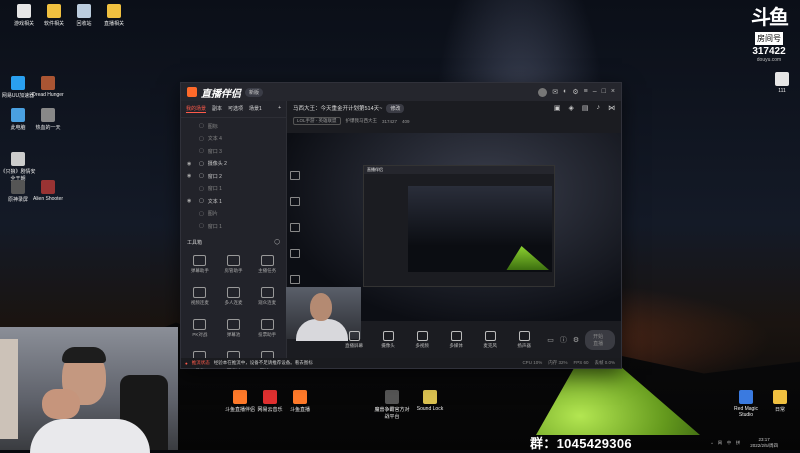  What do you see at coordinates (48, 87) in the screenshot?
I see `desktop-icon: Dread Hunger` at bounding box center [48, 87].